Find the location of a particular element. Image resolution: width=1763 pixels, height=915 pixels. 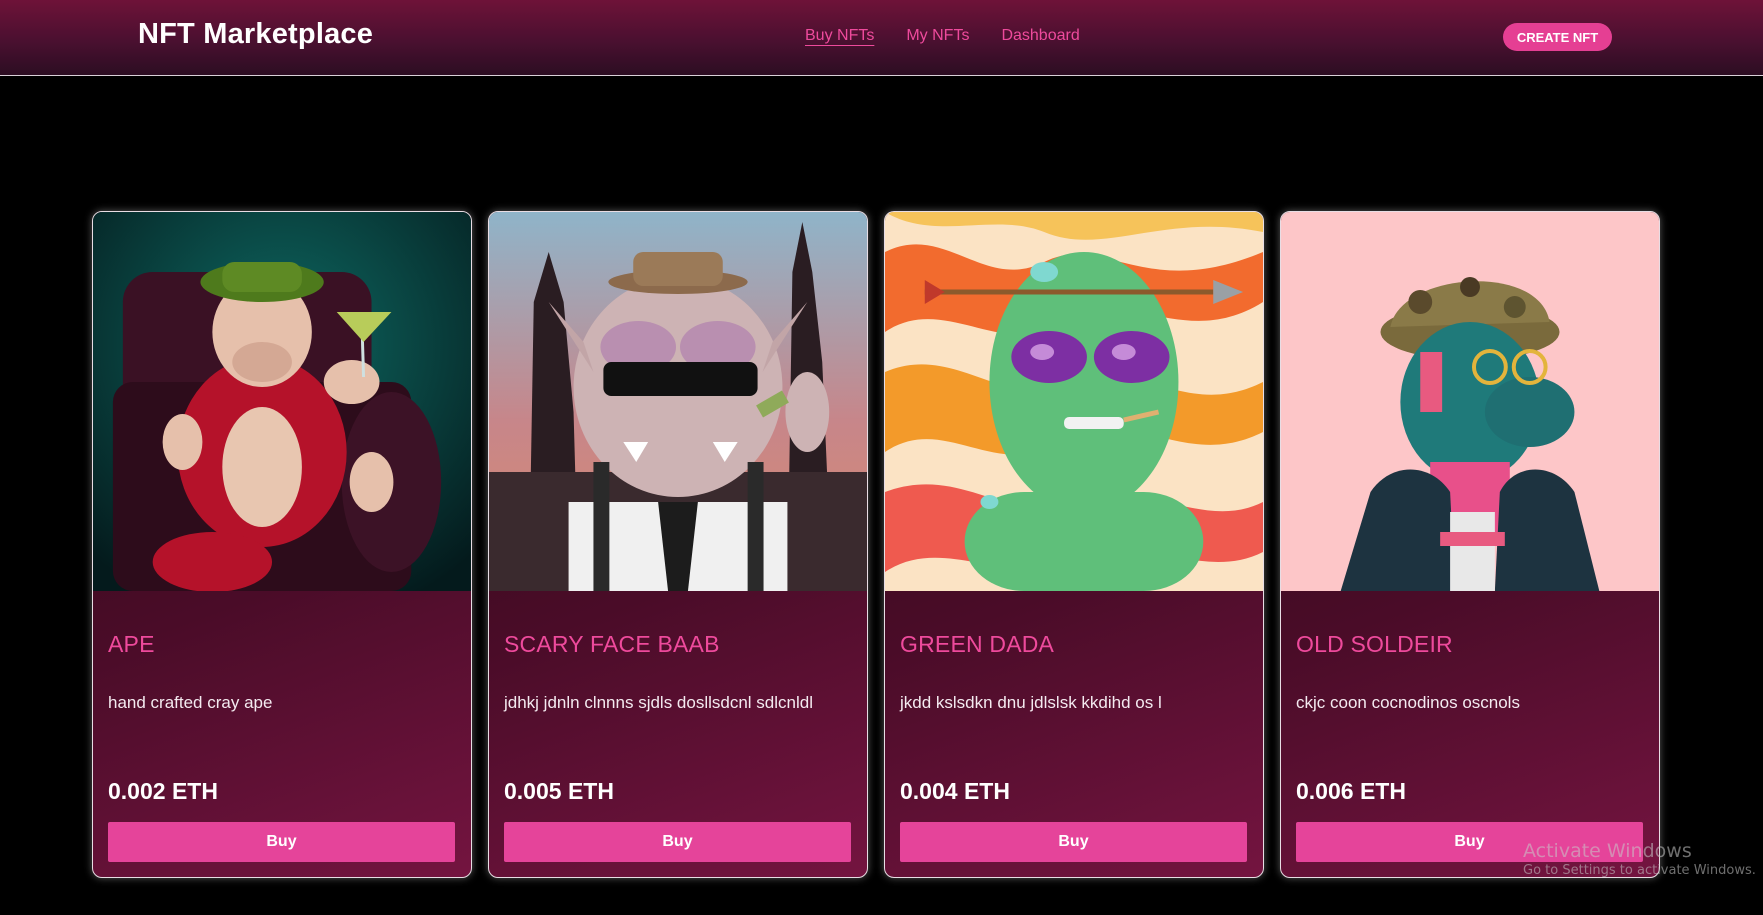

nft-card-price: 0.005 ETH is located at coordinates (559, 791).